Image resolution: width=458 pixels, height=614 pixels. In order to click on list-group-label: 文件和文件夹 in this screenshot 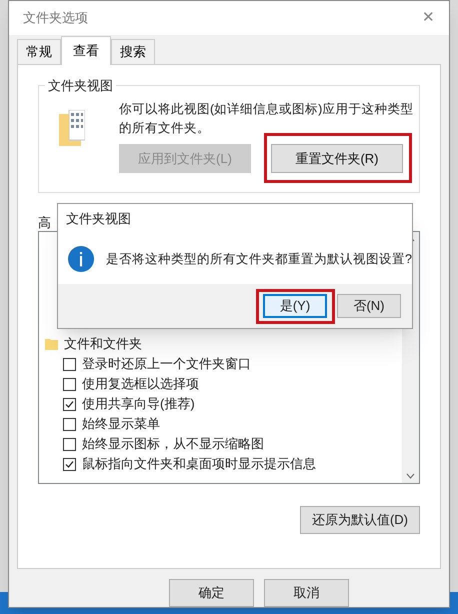, I will do `click(103, 344)`.